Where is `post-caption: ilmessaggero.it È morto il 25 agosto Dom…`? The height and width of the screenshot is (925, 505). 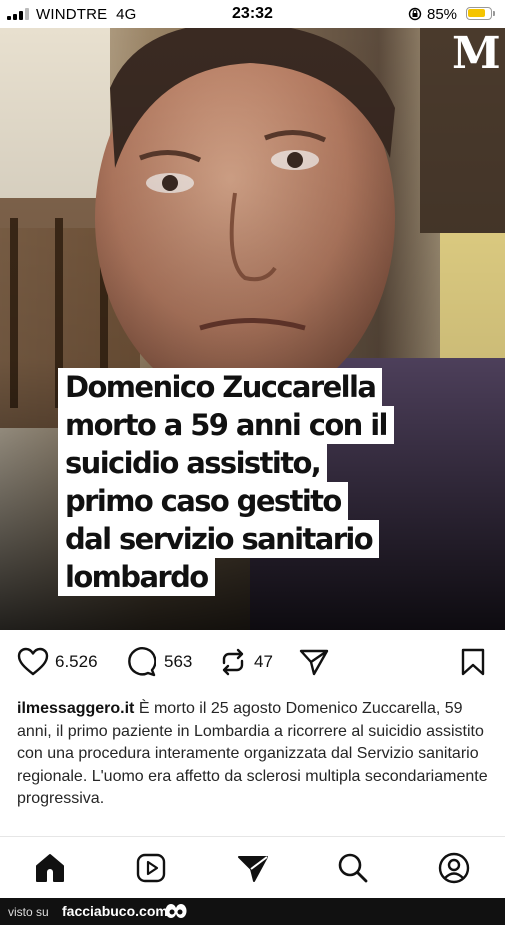
post-caption: ilmessaggero.it È morto il 25 agosto Dom… is located at coordinates (253, 754).